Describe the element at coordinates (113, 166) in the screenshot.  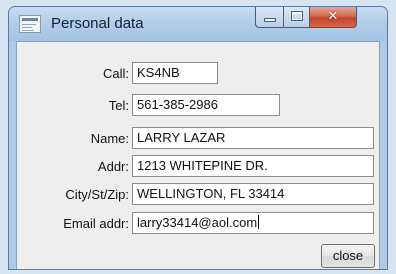
I see `addr-label: Addr:` at that location.